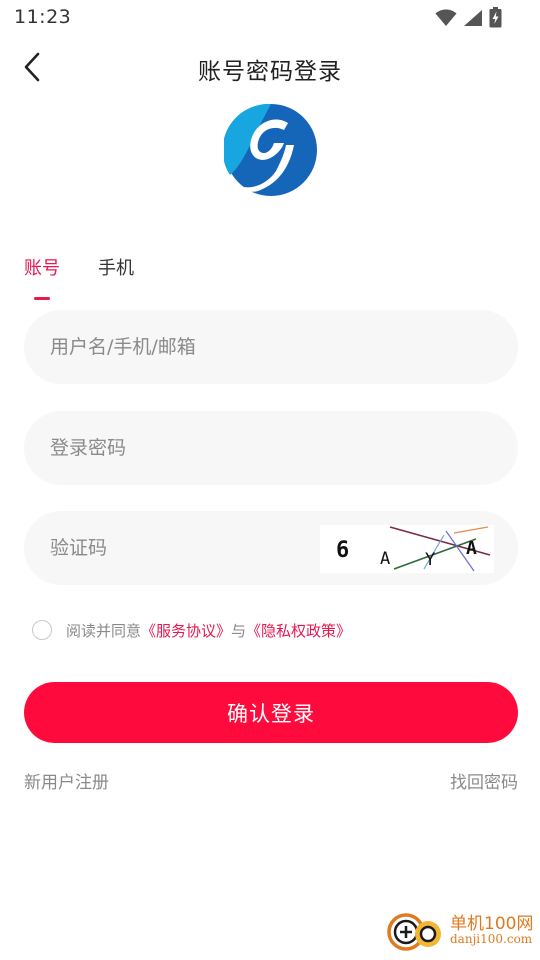 The height and width of the screenshot is (960, 540). I want to click on tab-account-label: 账号, so click(42, 268).